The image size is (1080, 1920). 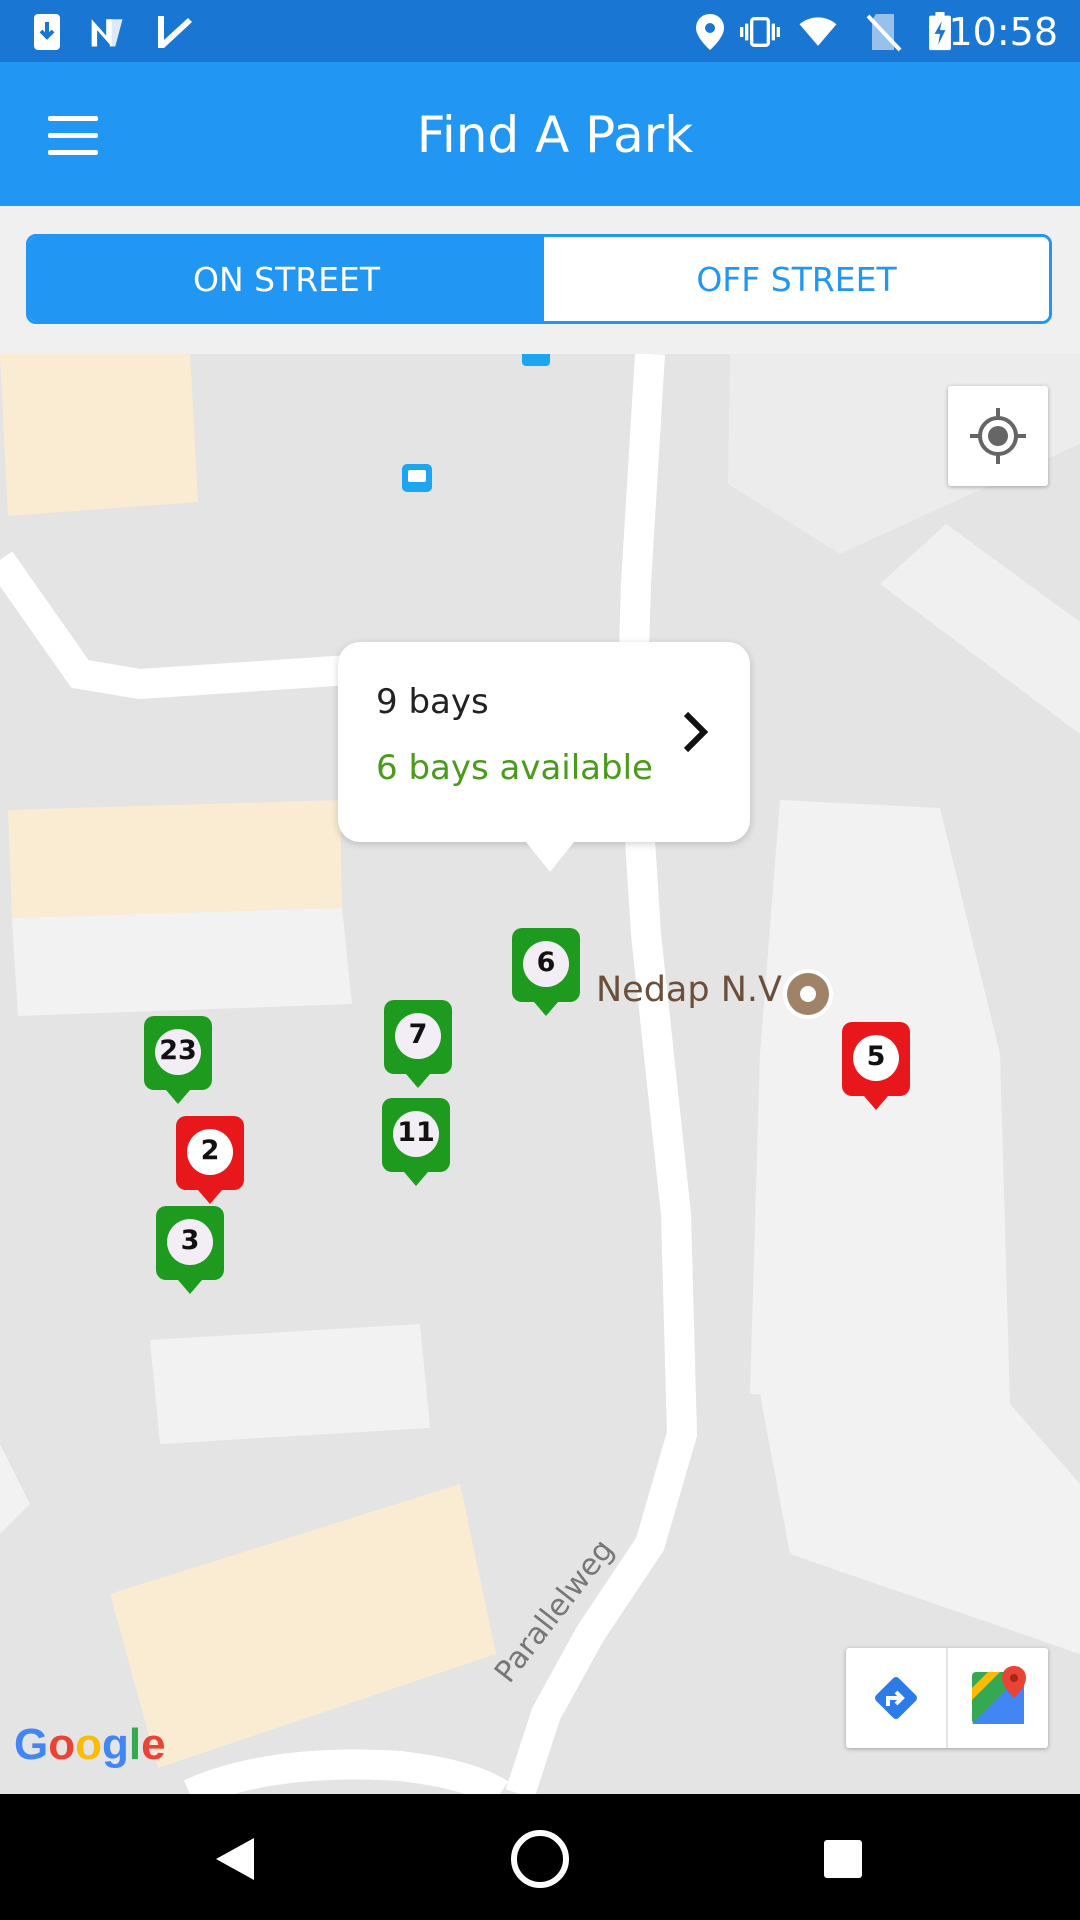 I want to click on map-toolbar, so click(x=947, y=1698).